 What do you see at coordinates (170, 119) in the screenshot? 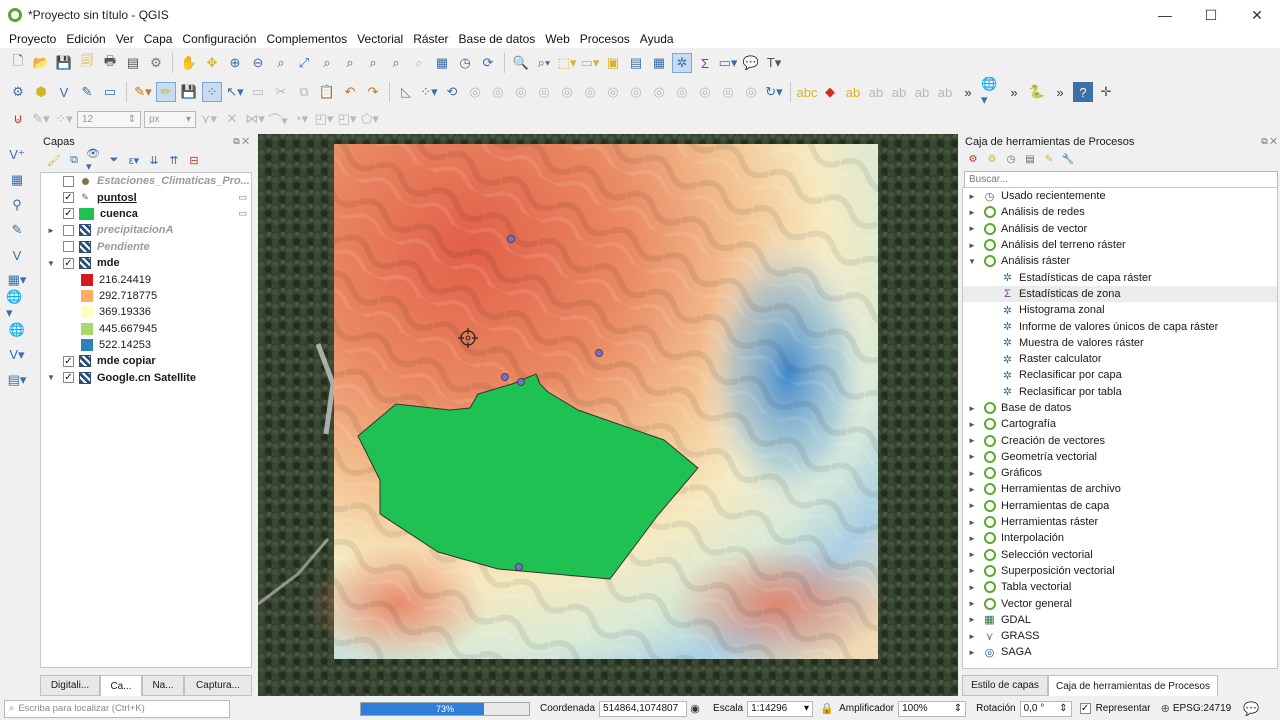
I see `font-unit-select: px ▾` at bounding box center [170, 119].